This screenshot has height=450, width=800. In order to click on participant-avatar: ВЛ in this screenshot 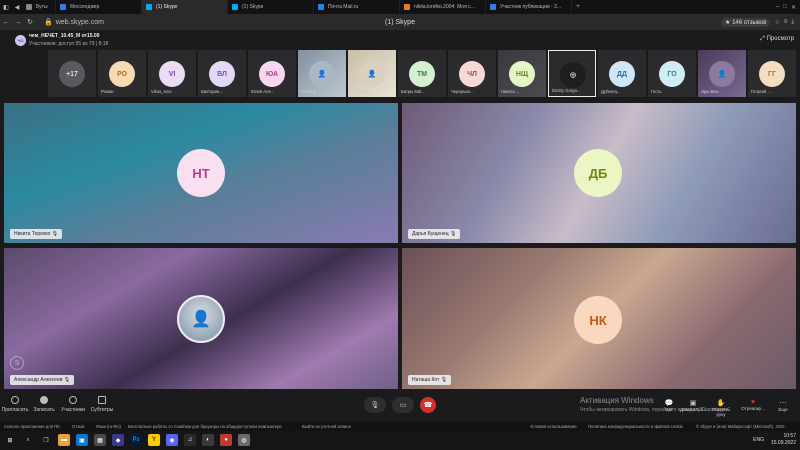, I will do `click(222, 74)`.